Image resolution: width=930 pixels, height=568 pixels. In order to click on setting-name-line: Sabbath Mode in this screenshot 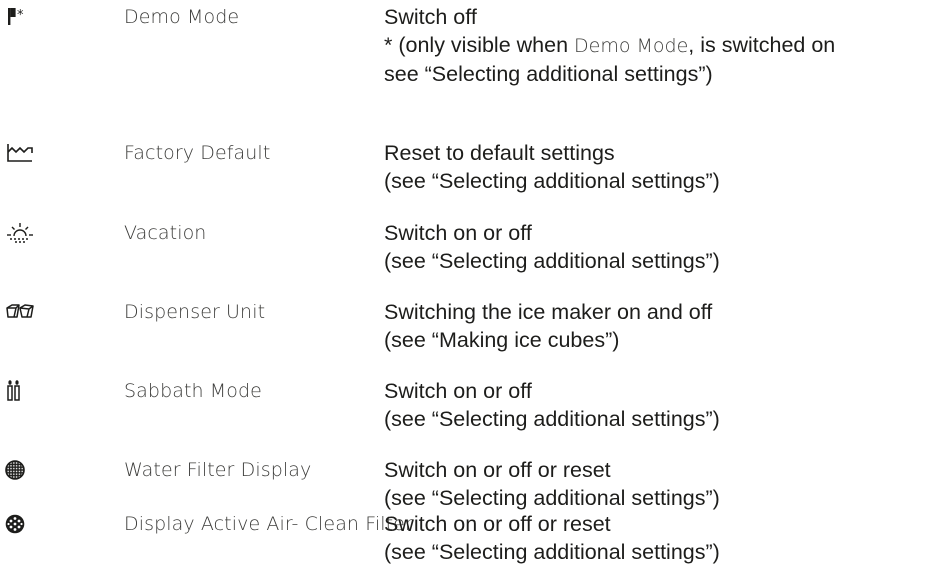, I will do `click(193, 391)`.